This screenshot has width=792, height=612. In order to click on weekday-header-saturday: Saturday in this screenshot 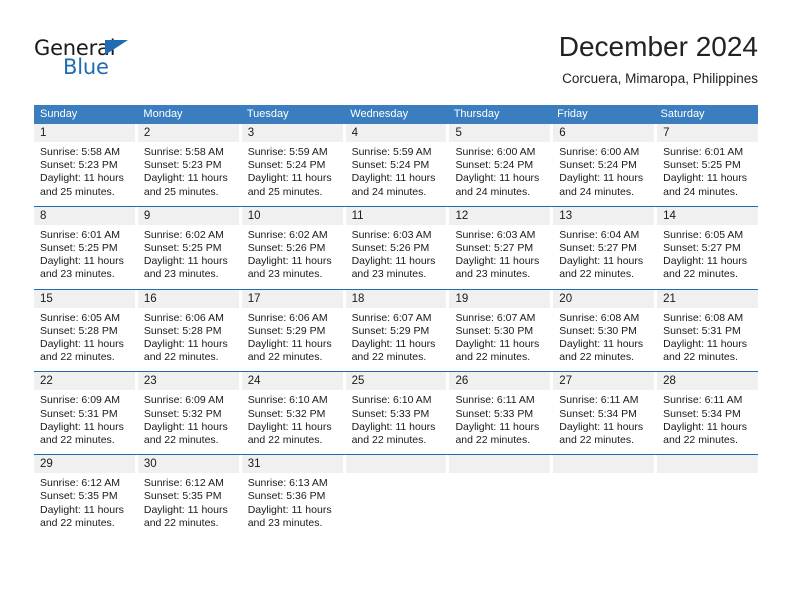, I will do `click(682, 114)`.